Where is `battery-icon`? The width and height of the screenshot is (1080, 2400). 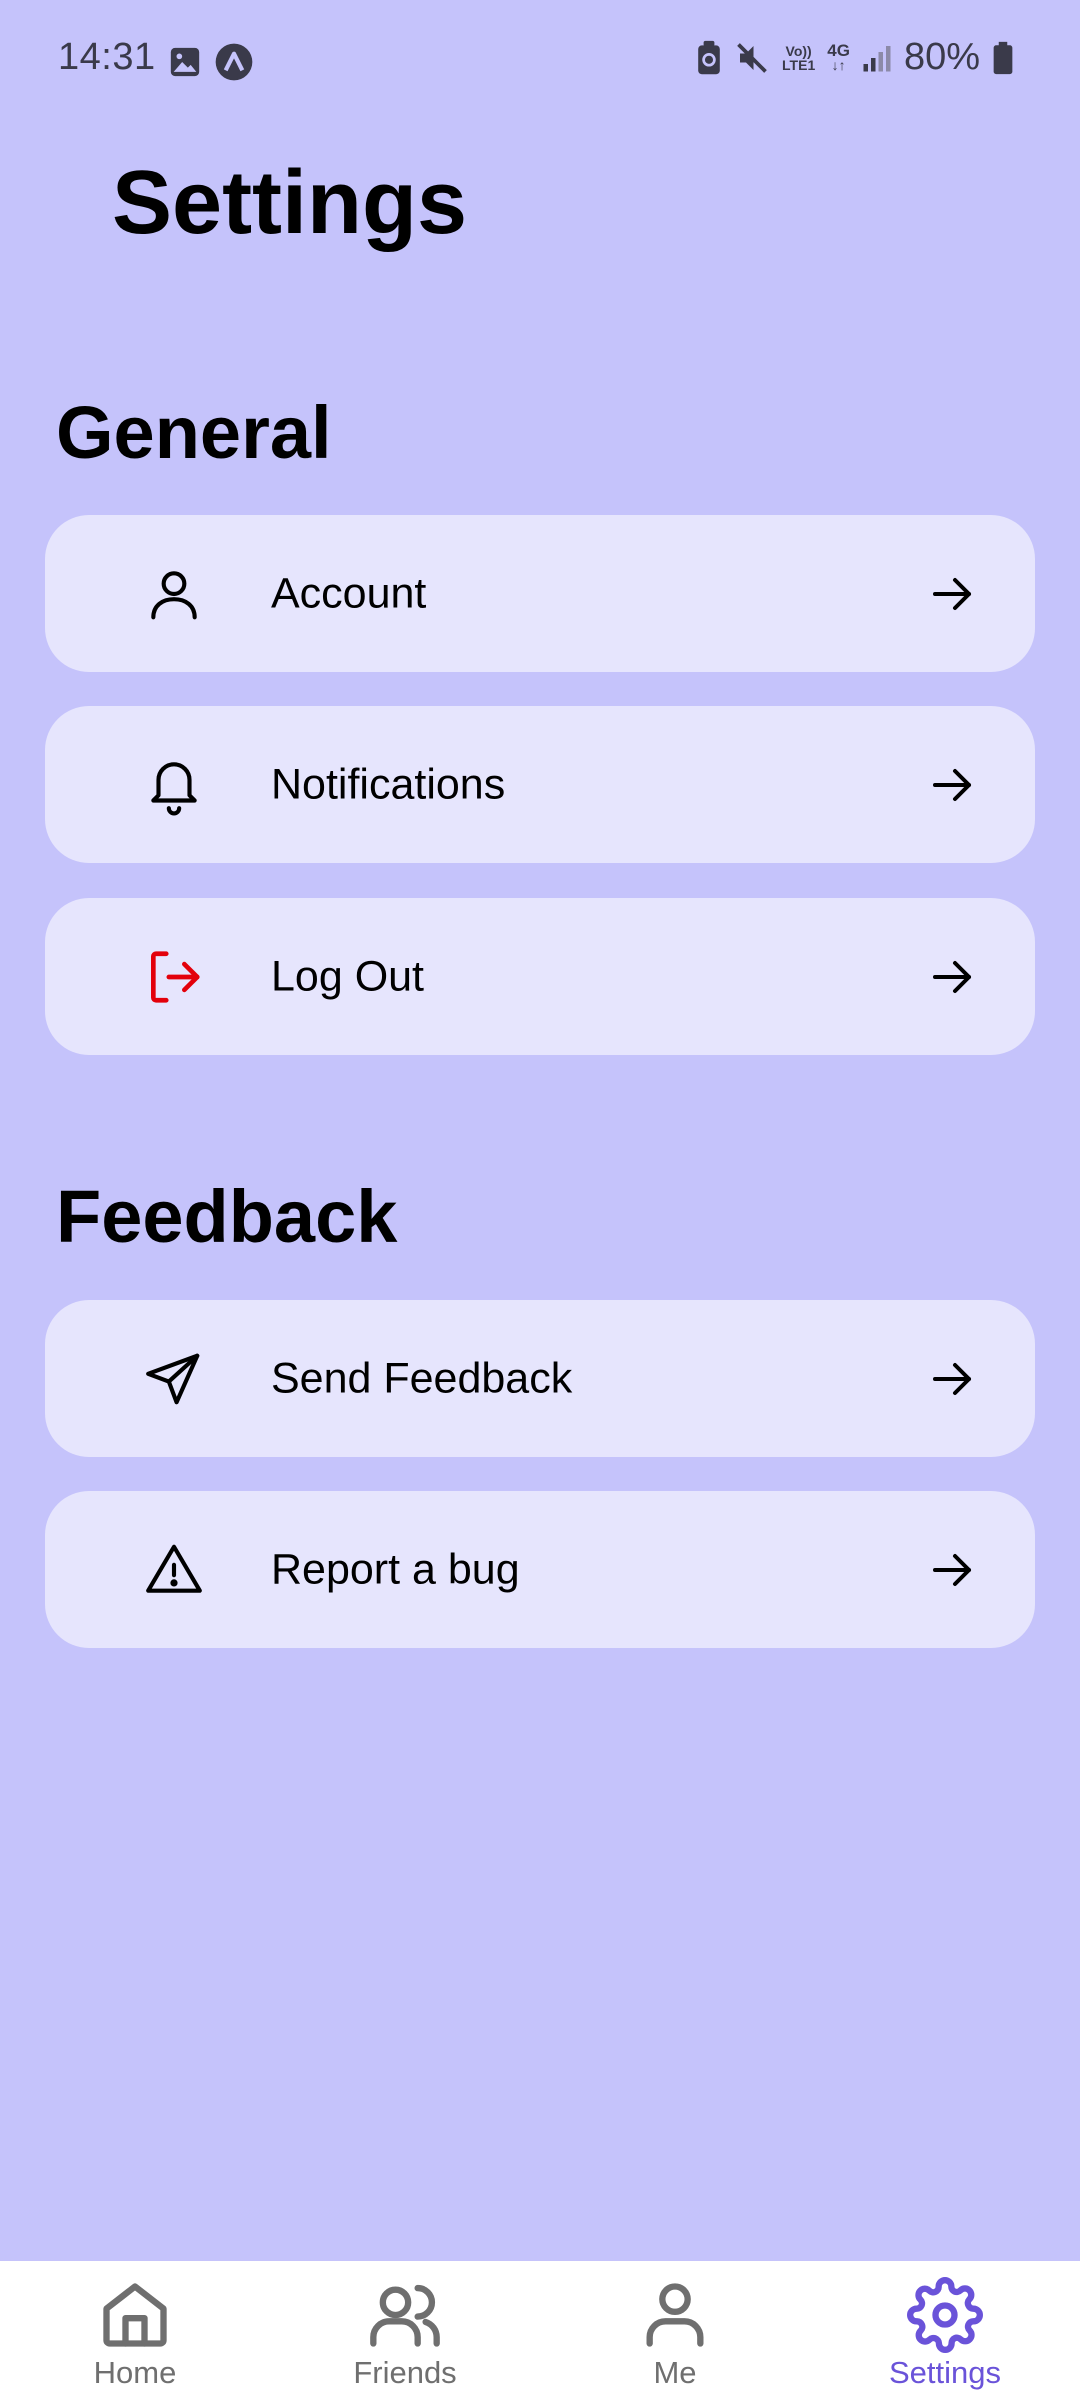
battery-icon is located at coordinates (1003, 57).